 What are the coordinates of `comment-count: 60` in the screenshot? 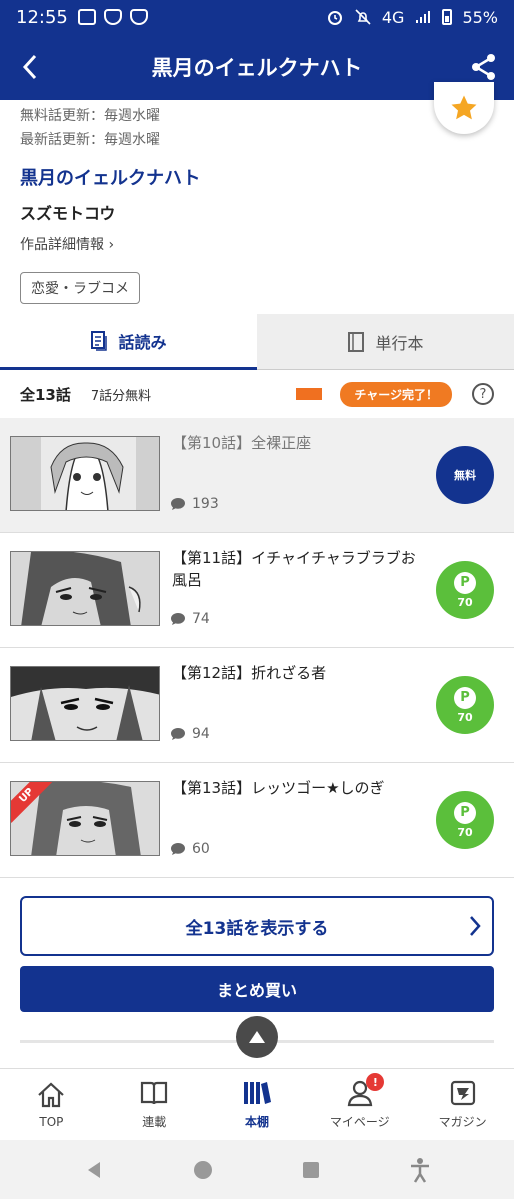 It's located at (201, 849).